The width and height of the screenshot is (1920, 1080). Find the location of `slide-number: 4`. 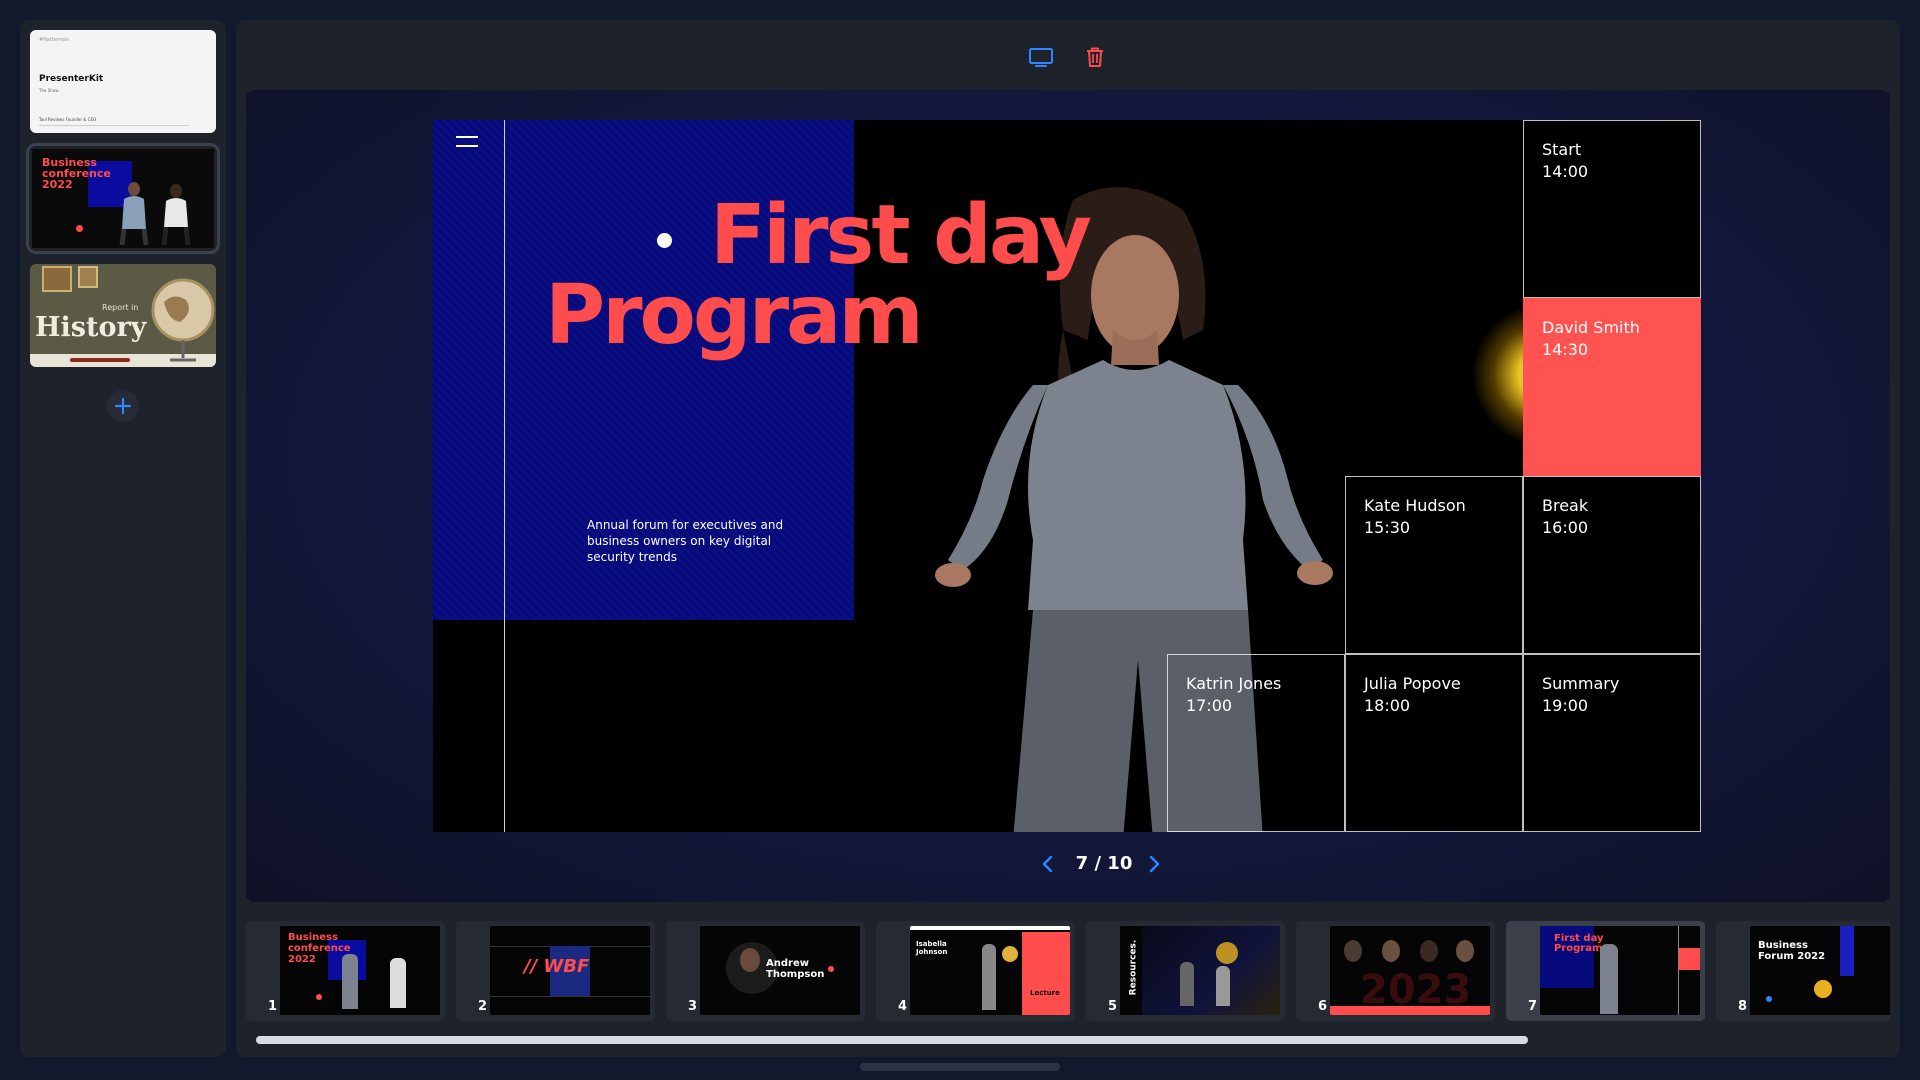

slide-number: 4 is located at coordinates (903, 1006).